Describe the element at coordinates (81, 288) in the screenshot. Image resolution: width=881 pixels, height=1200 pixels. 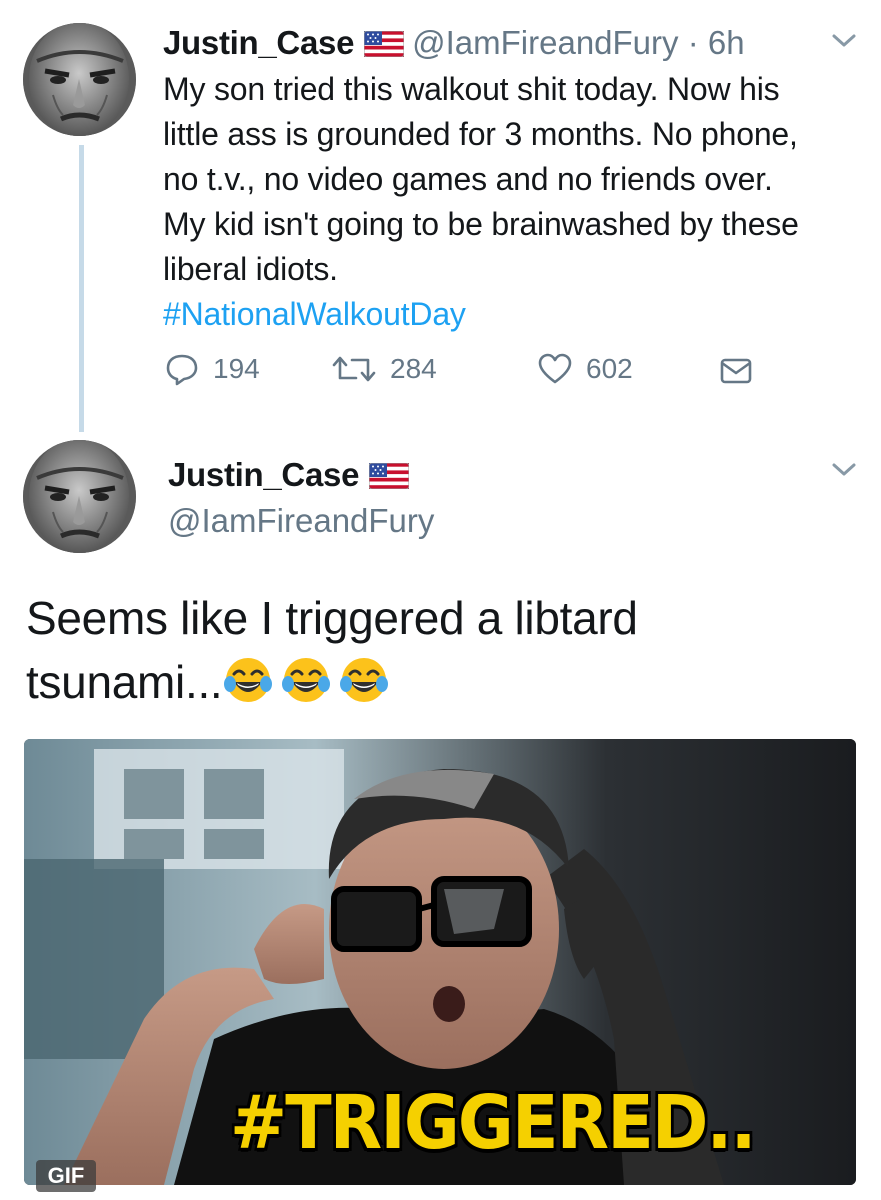
I see `thread-line` at that location.